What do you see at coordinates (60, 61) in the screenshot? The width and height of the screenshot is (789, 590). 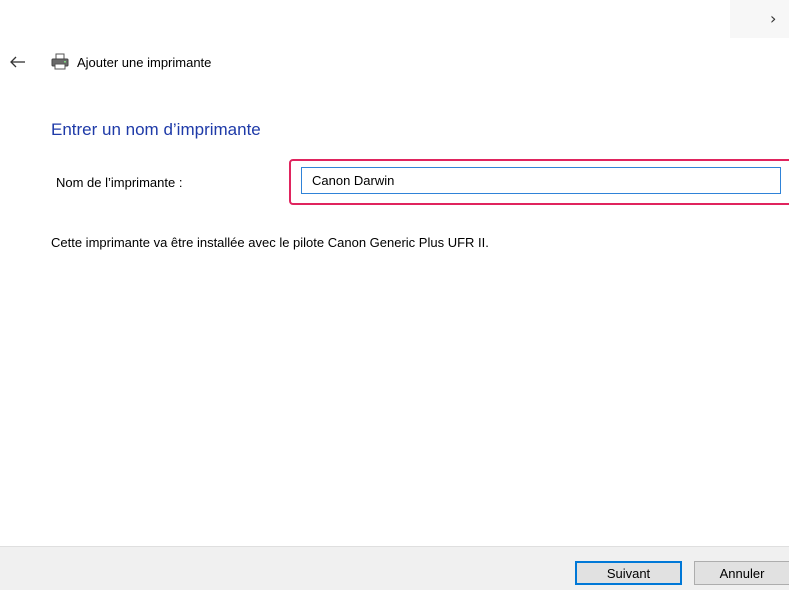 I see `printer-icon` at bounding box center [60, 61].